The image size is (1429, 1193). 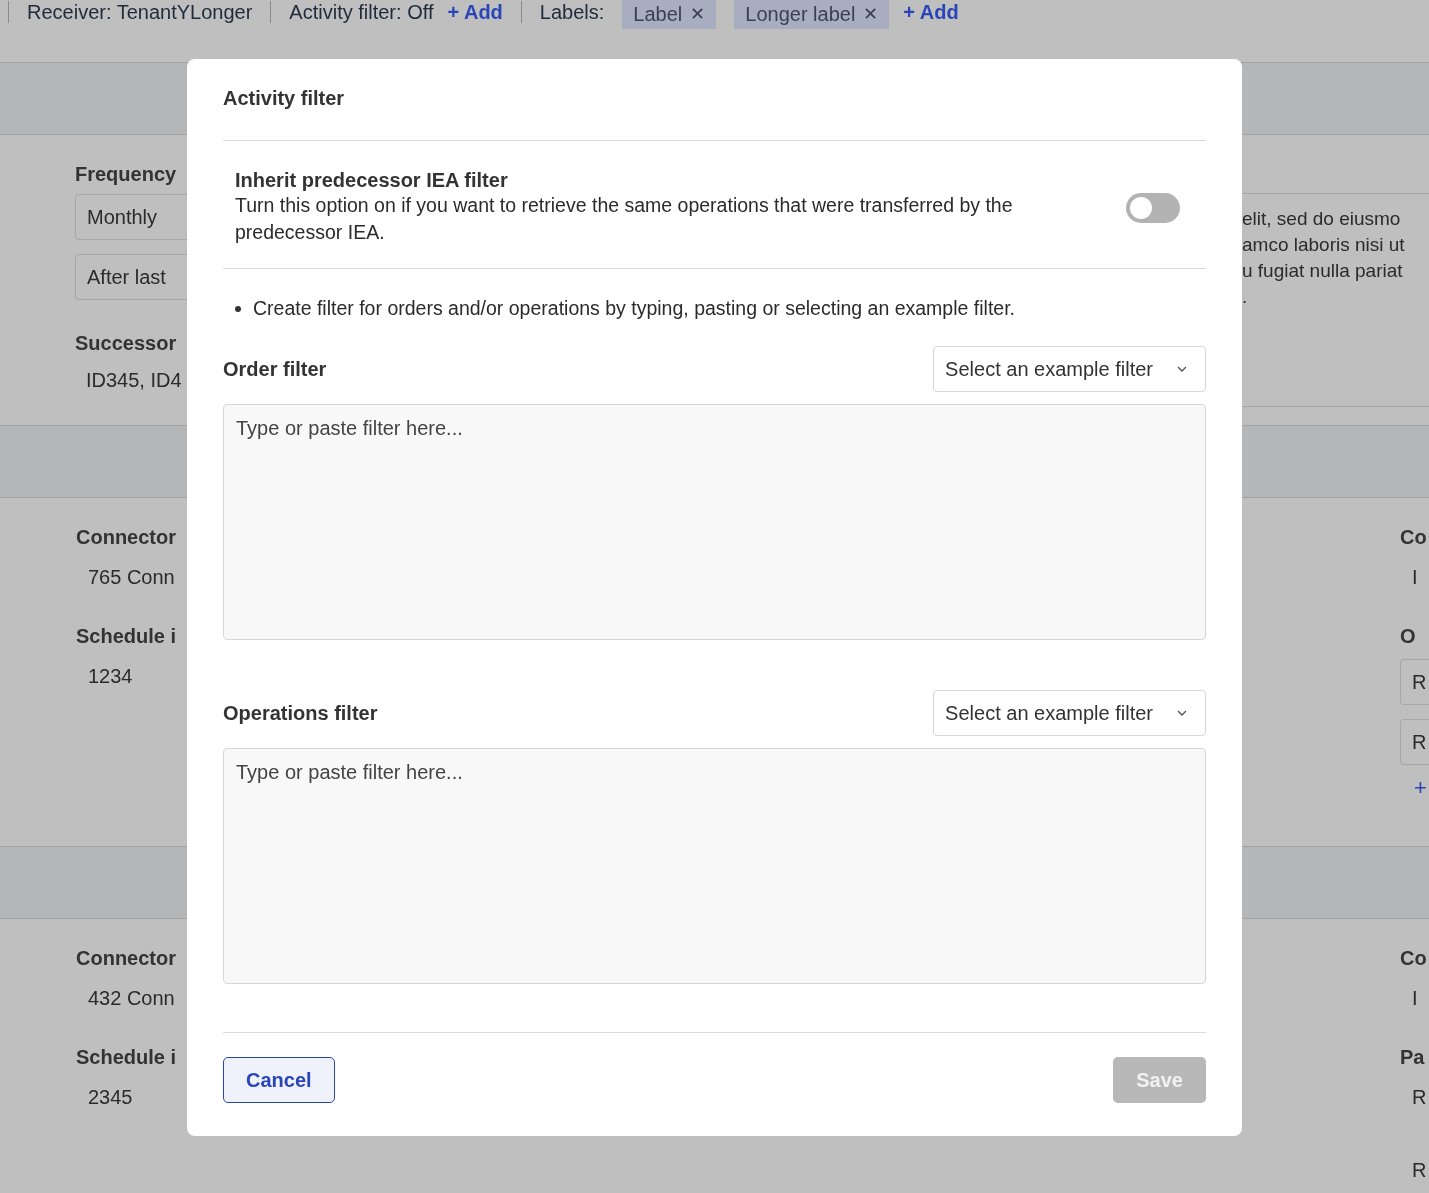 What do you see at coordinates (1413, 1058) in the screenshot?
I see `field-heading: Pa` at bounding box center [1413, 1058].